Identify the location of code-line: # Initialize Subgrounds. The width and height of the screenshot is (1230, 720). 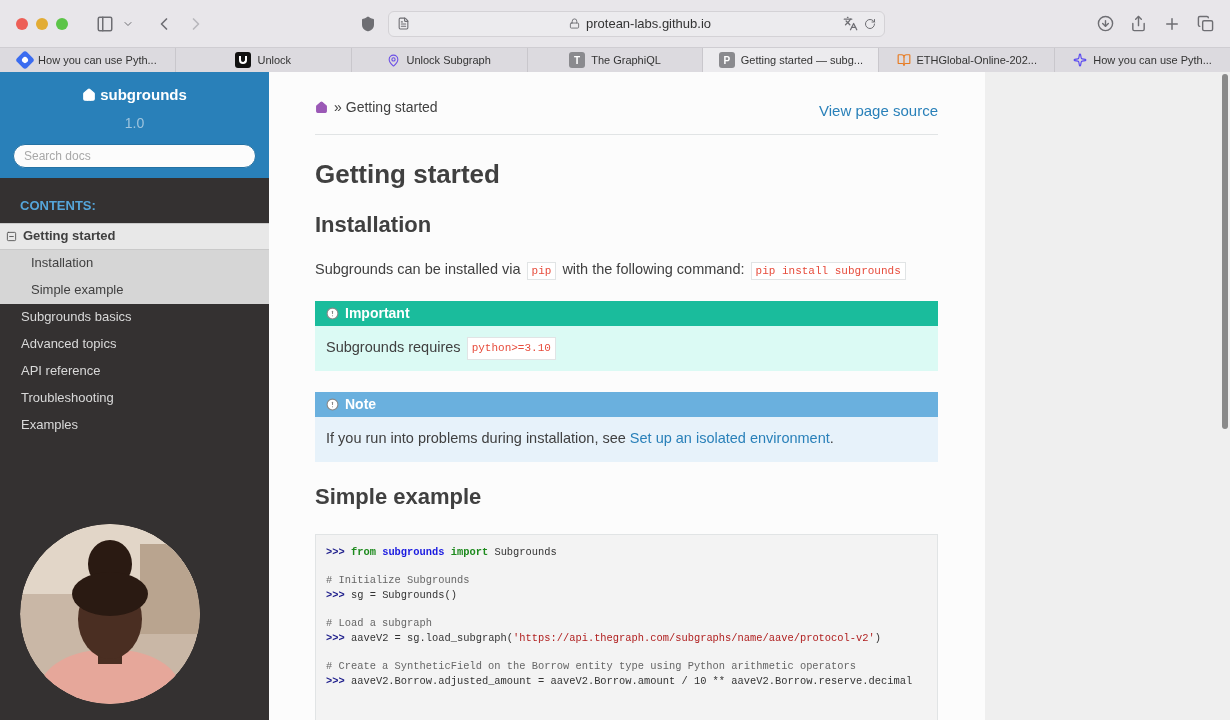
(398, 580).